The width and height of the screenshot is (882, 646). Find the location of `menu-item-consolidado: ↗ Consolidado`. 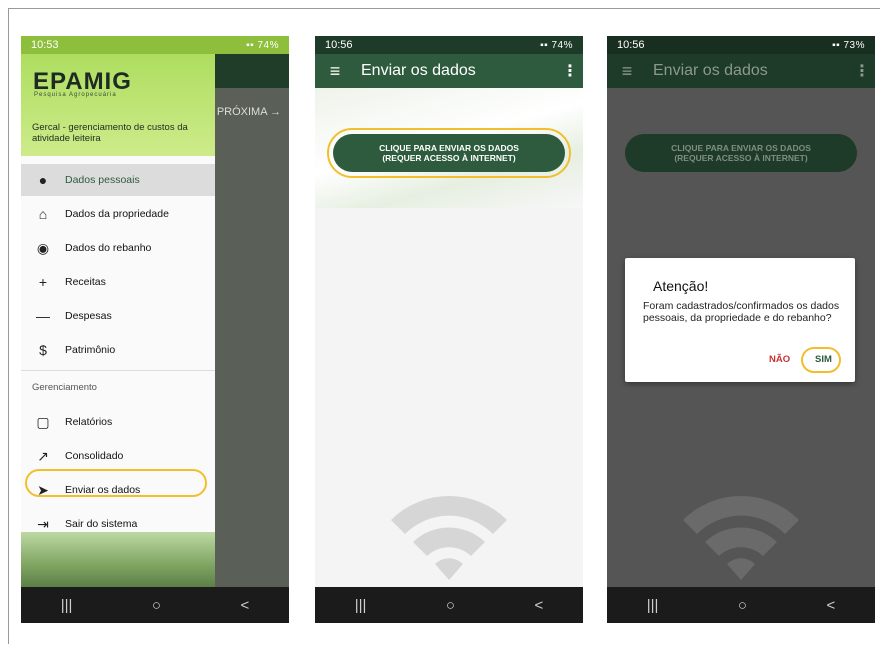

menu-item-consolidado: ↗ Consolidado is located at coordinates (118, 456).